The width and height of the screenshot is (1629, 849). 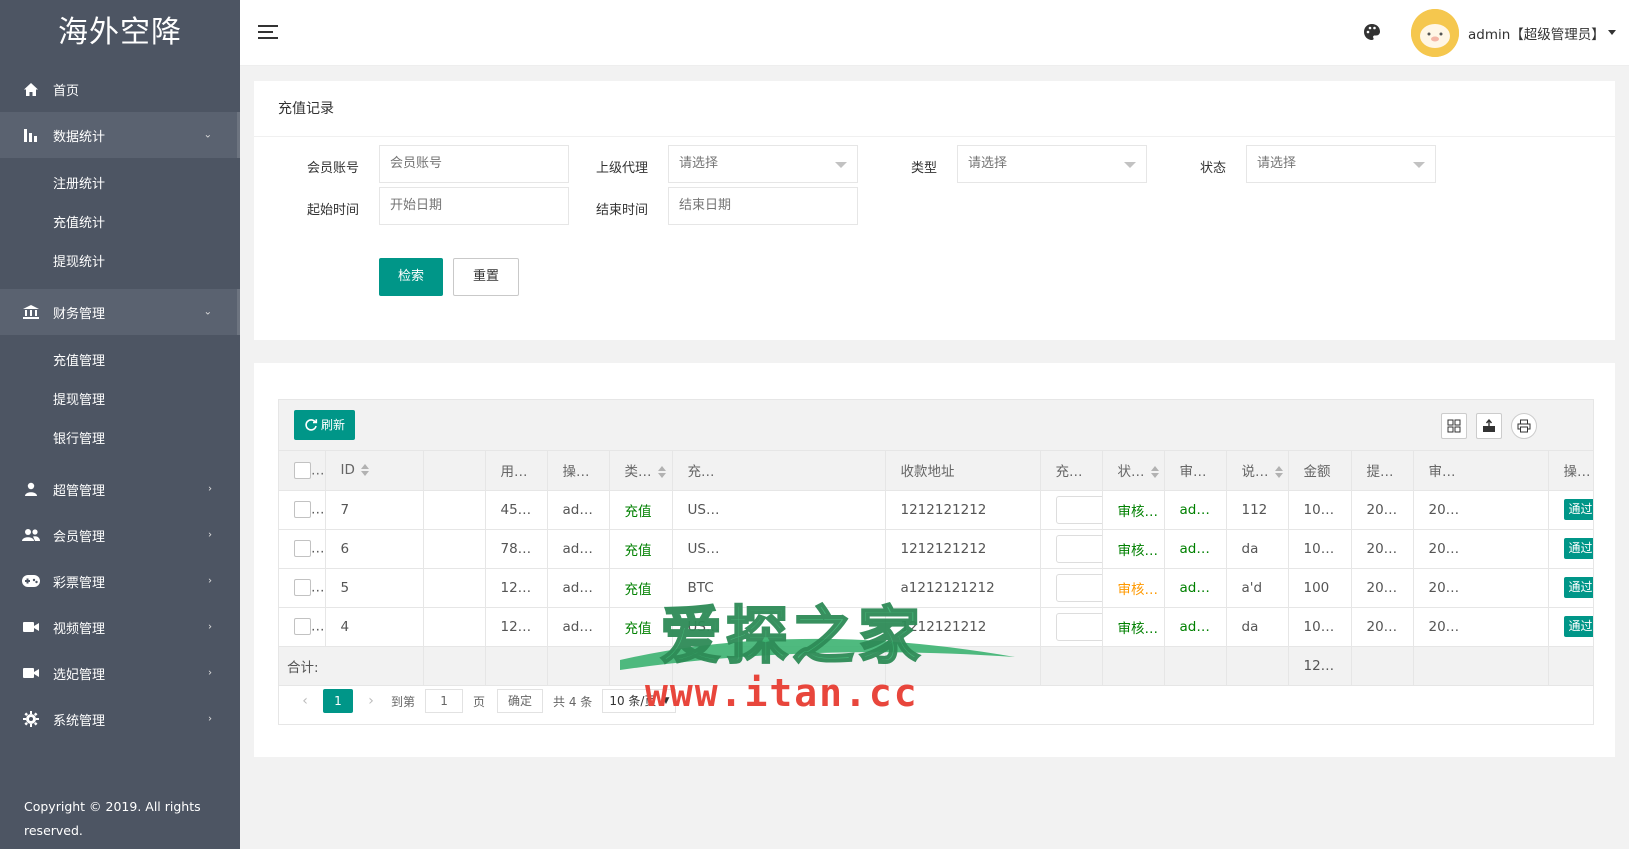 I want to click on cell-amount: 1000, so click(x=1320, y=549).